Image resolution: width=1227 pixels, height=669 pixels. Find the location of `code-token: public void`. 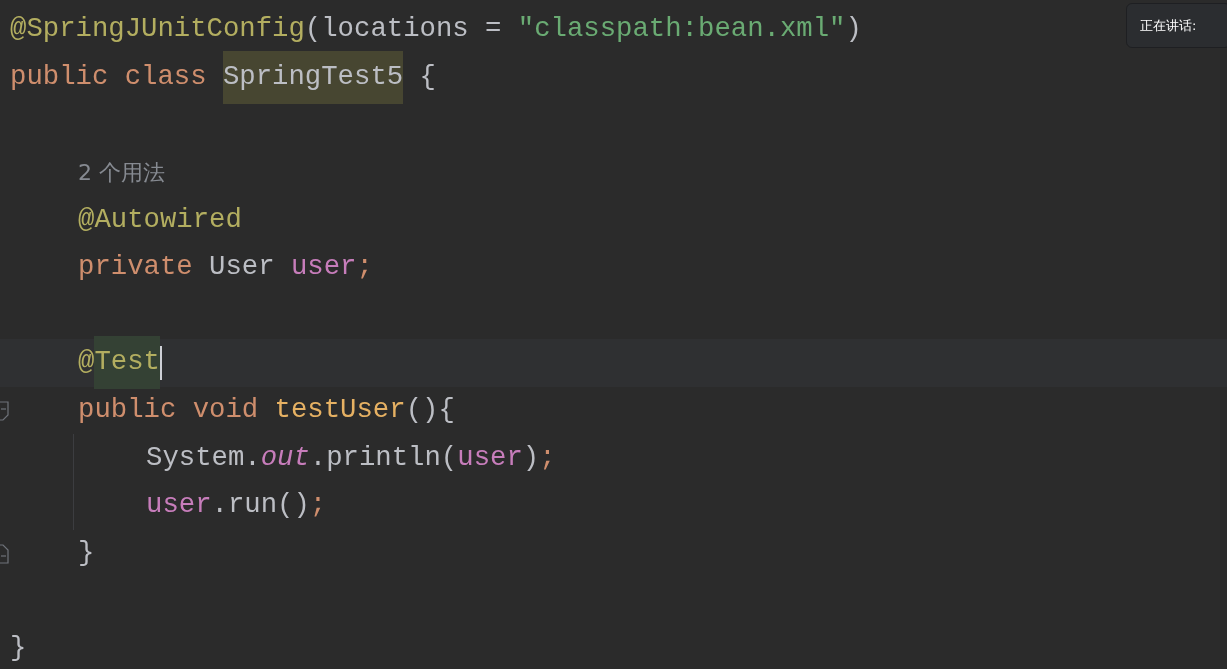

code-token: public void is located at coordinates (169, 410).